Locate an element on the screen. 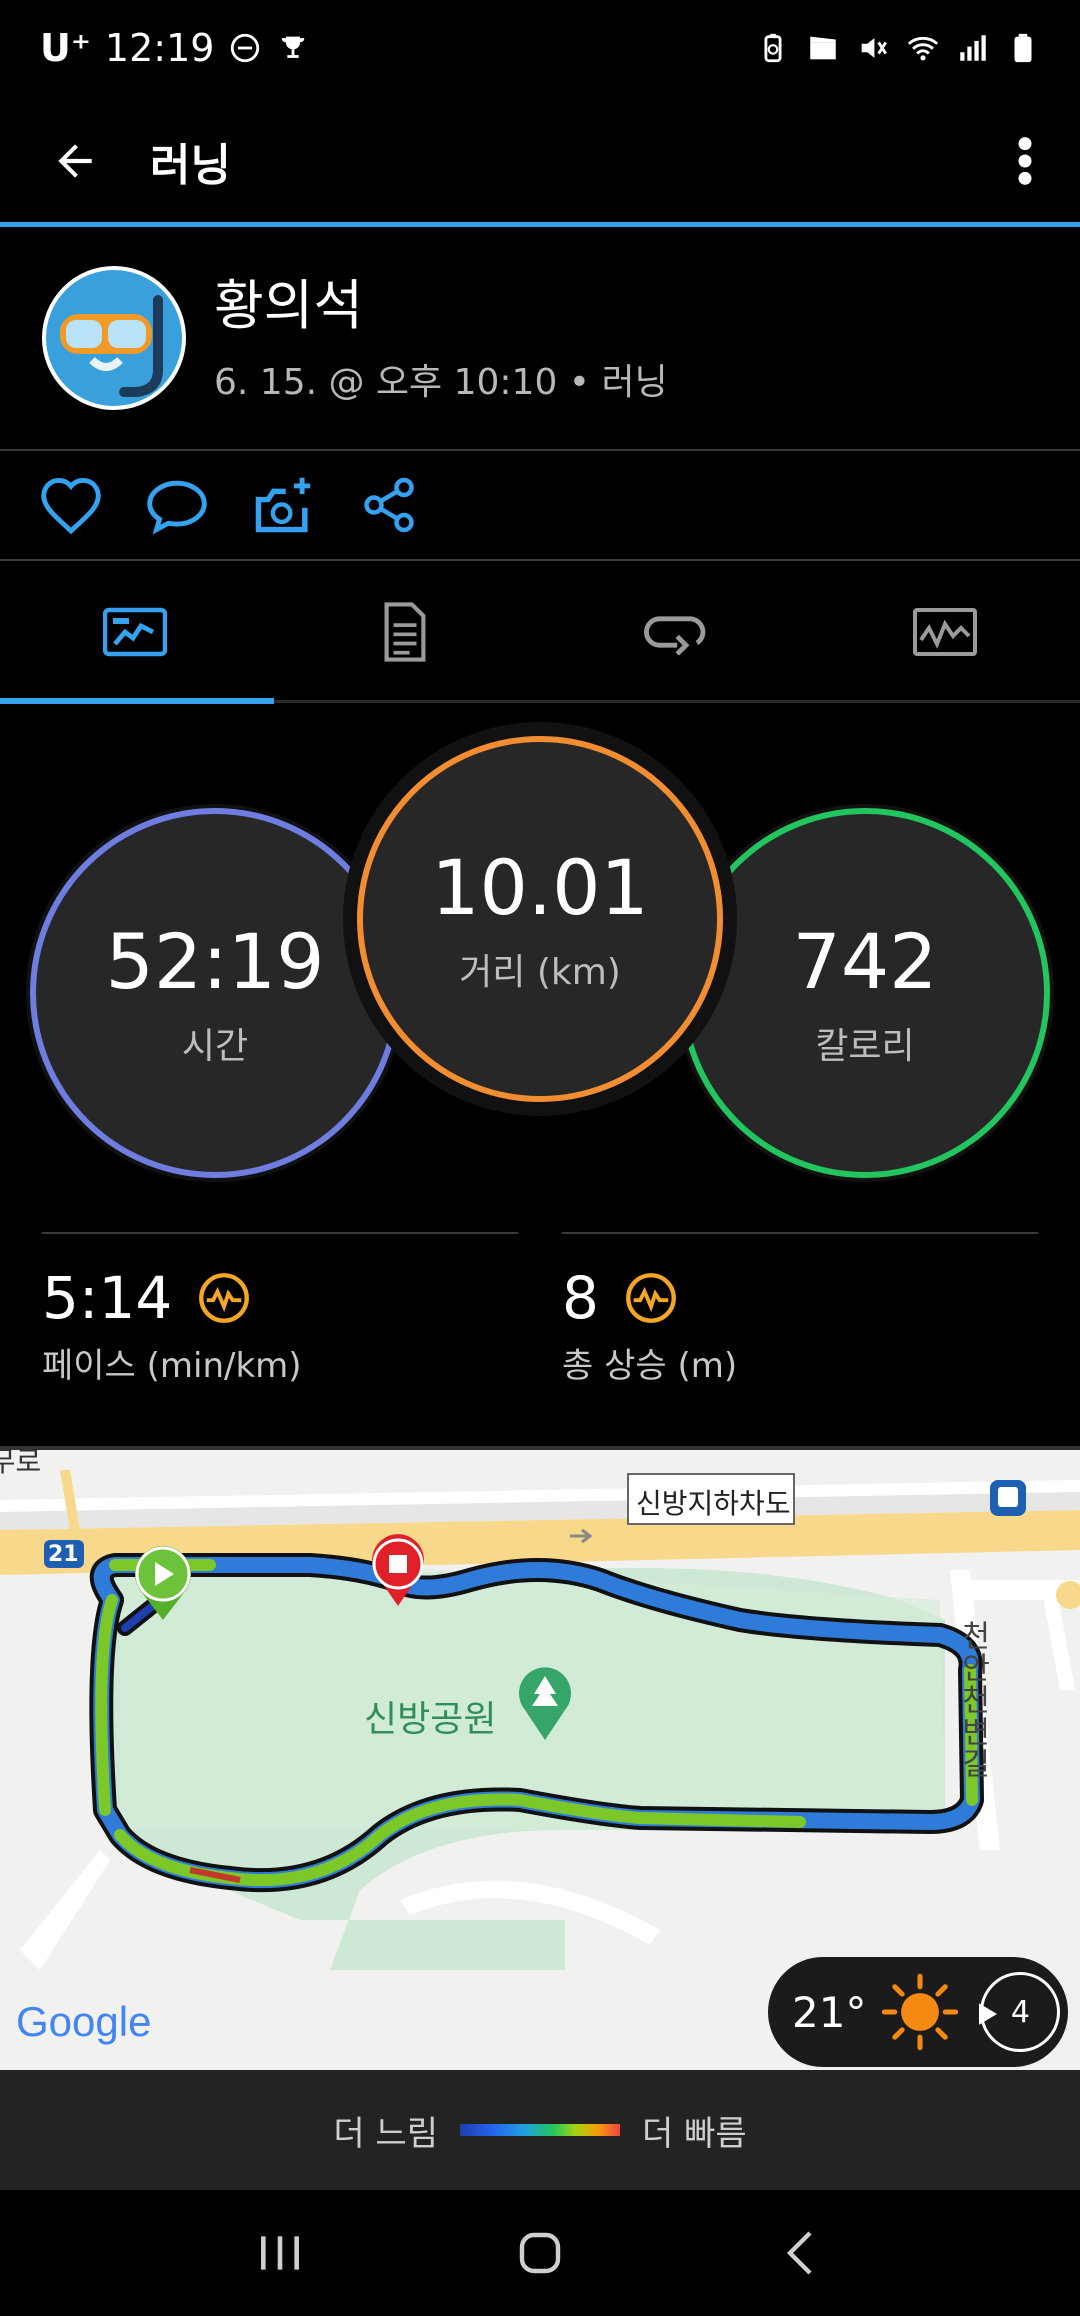 This screenshot has width=1080, height=2316. avatar is located at coordinates (114, 338).